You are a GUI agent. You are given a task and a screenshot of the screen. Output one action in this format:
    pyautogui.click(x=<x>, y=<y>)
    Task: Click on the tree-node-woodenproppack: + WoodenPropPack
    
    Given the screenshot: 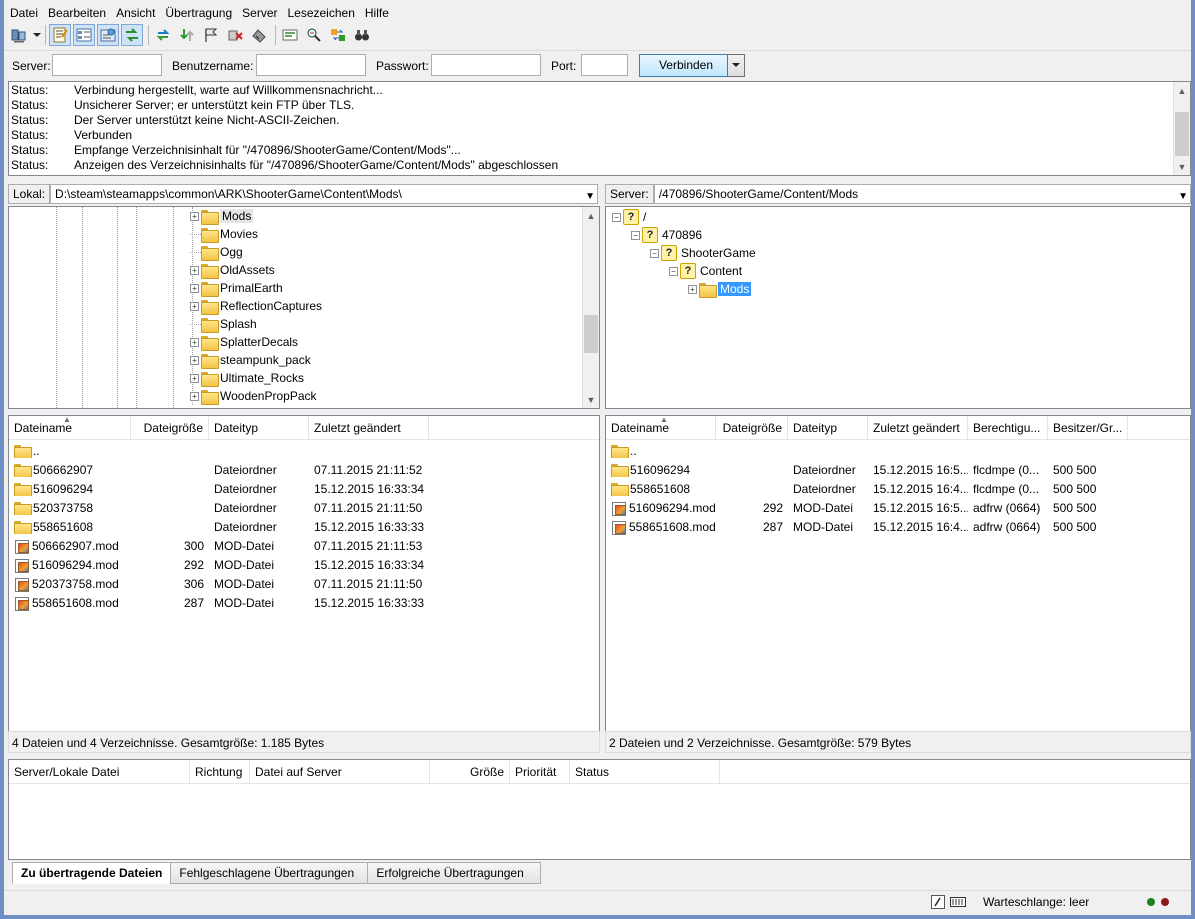 What is the action you would take?
    pyautogui.click(x=253, y=396)
    